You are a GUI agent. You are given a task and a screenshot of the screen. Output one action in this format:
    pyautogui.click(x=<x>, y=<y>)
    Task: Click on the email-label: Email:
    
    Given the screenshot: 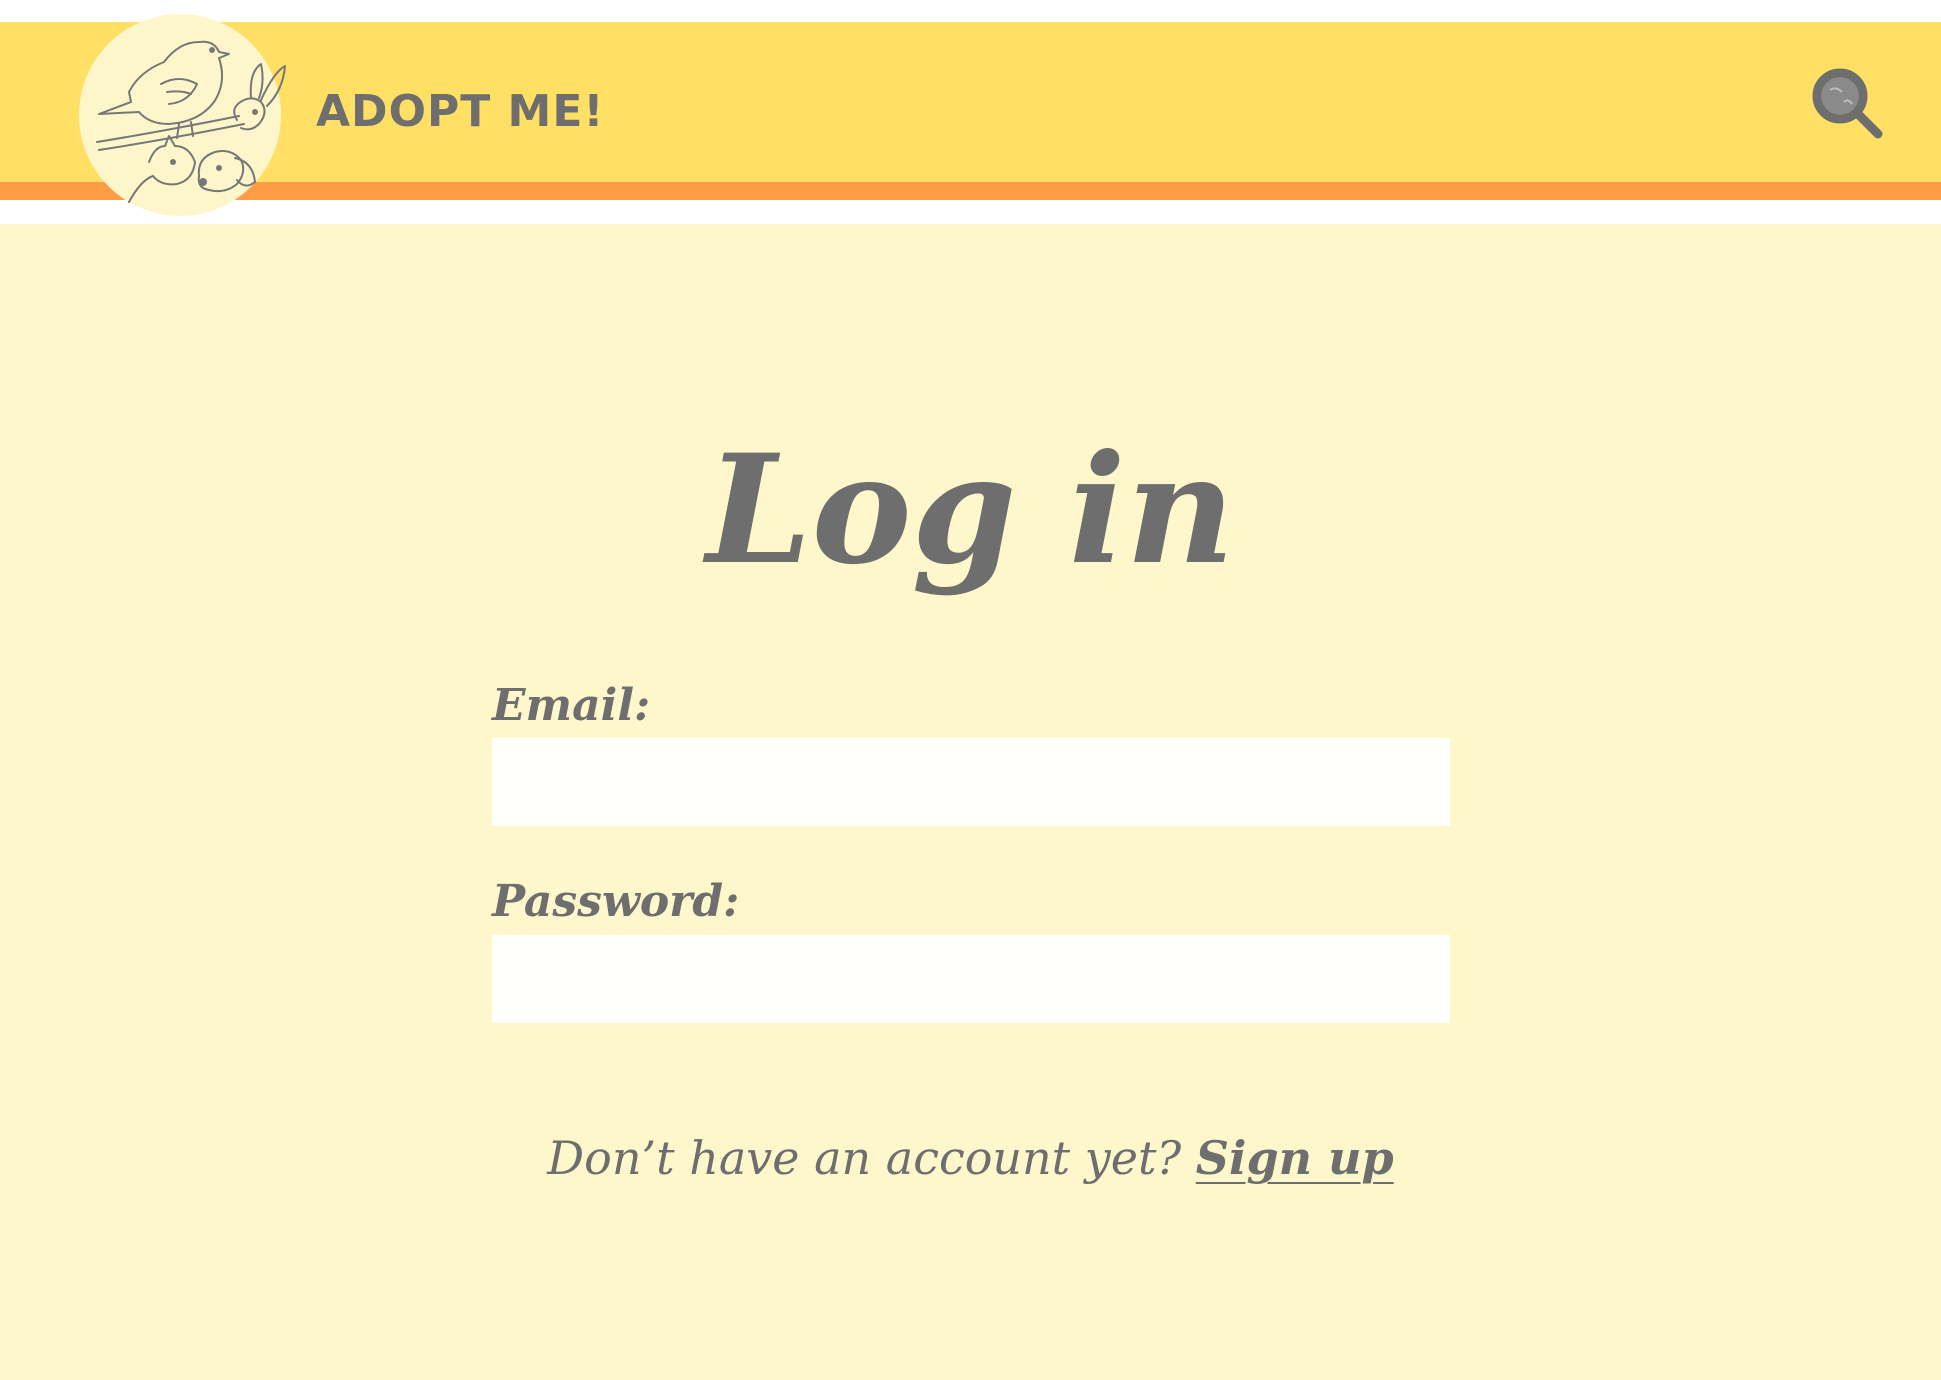 What is the action you would take?
    pyautogui.click(x=571, y=705)
    